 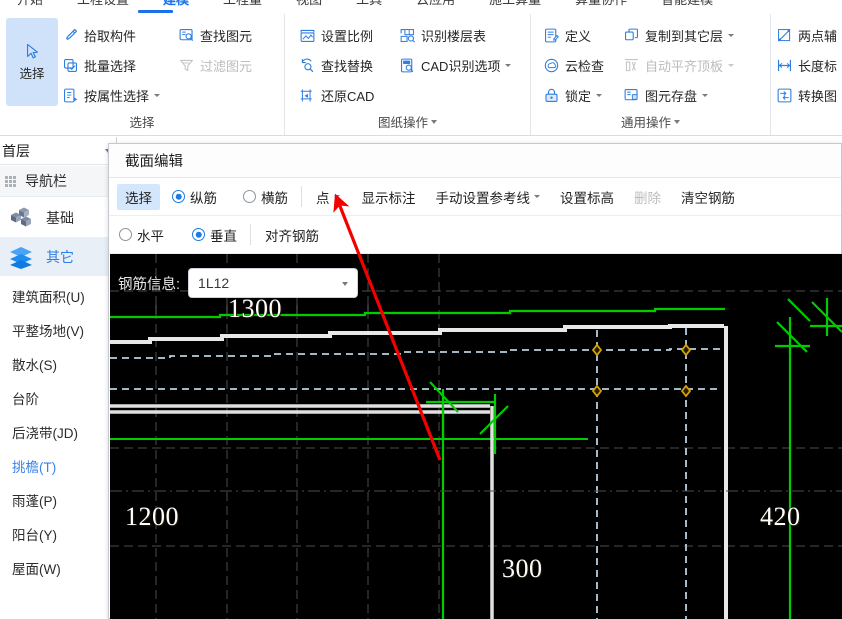 I want to click on ribbon-item-recognize-floor-table: 识别楼层表, so click(x=442, y=35).